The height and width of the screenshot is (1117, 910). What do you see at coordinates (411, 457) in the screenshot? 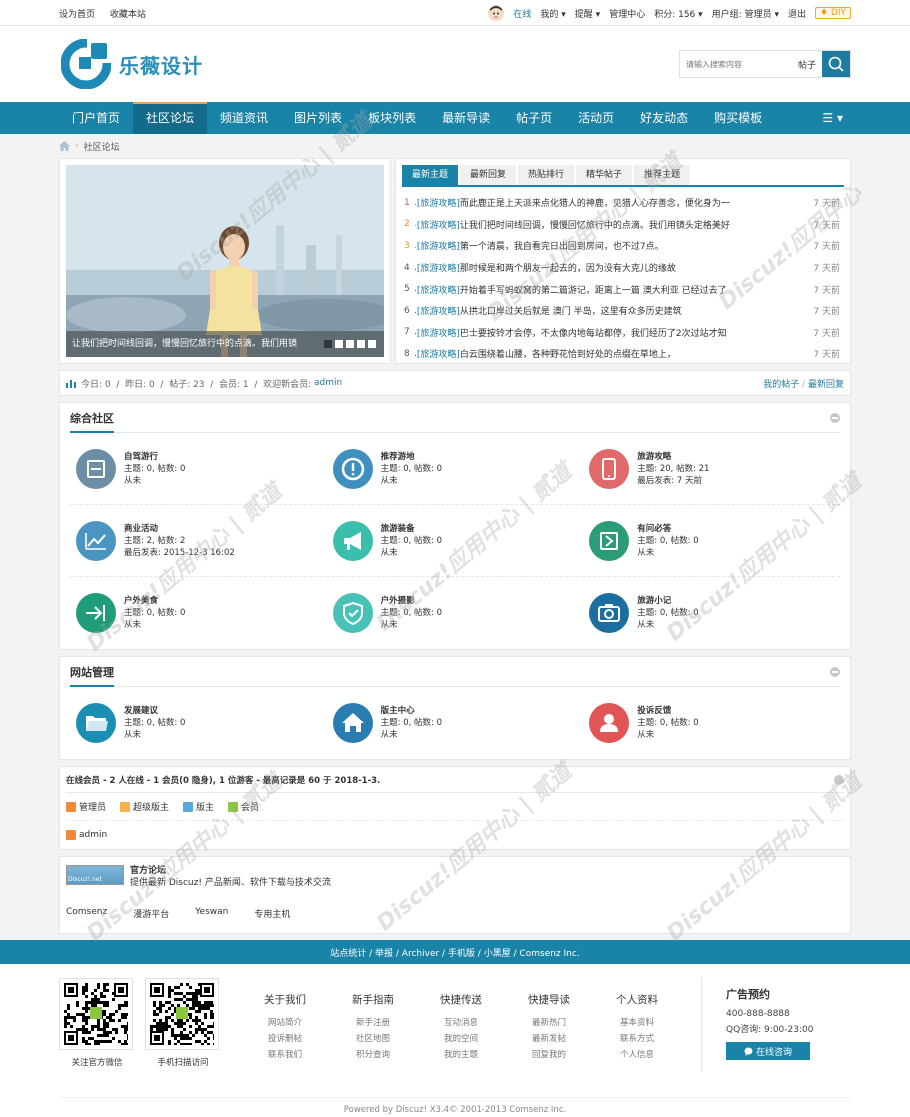
I see `forum-name: 推荐游地` at bounding box center [411, 457].